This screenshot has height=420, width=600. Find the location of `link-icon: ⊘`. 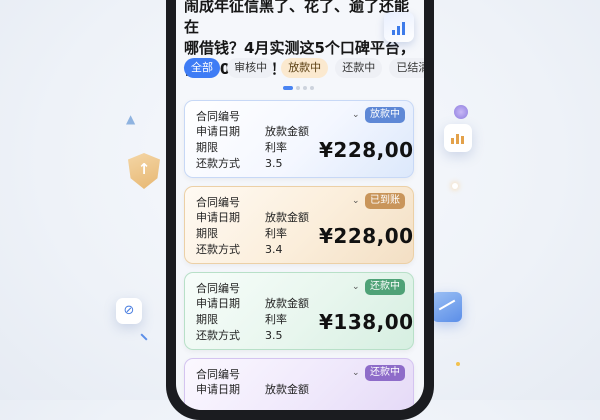

link-icon: ⊘ is located at coordinates (129, 311).